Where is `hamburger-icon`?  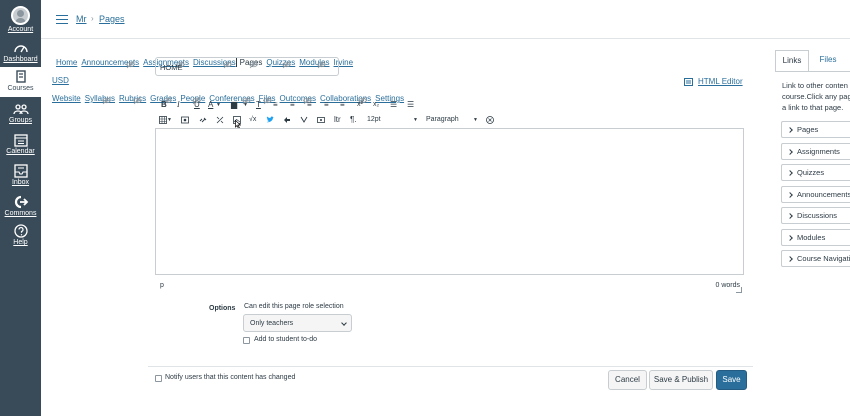 hamburger-icon is located at coordinates (62, 19).